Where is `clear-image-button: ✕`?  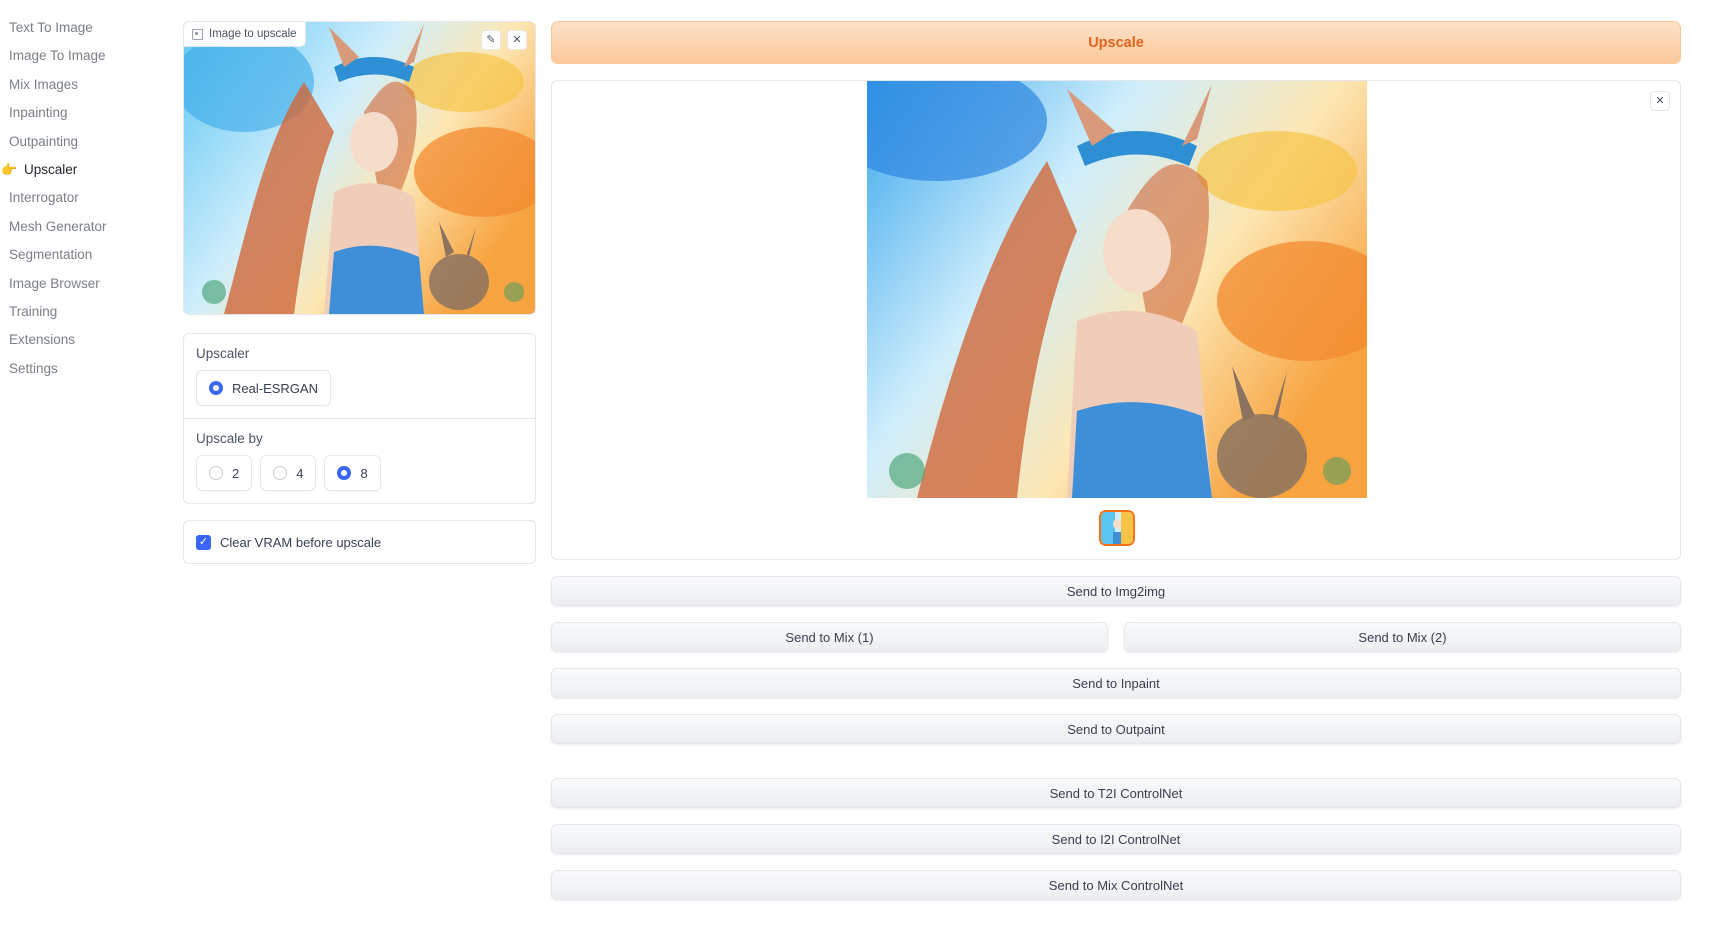 clear-image-button: ✕ is located at coordinates (517, 40).